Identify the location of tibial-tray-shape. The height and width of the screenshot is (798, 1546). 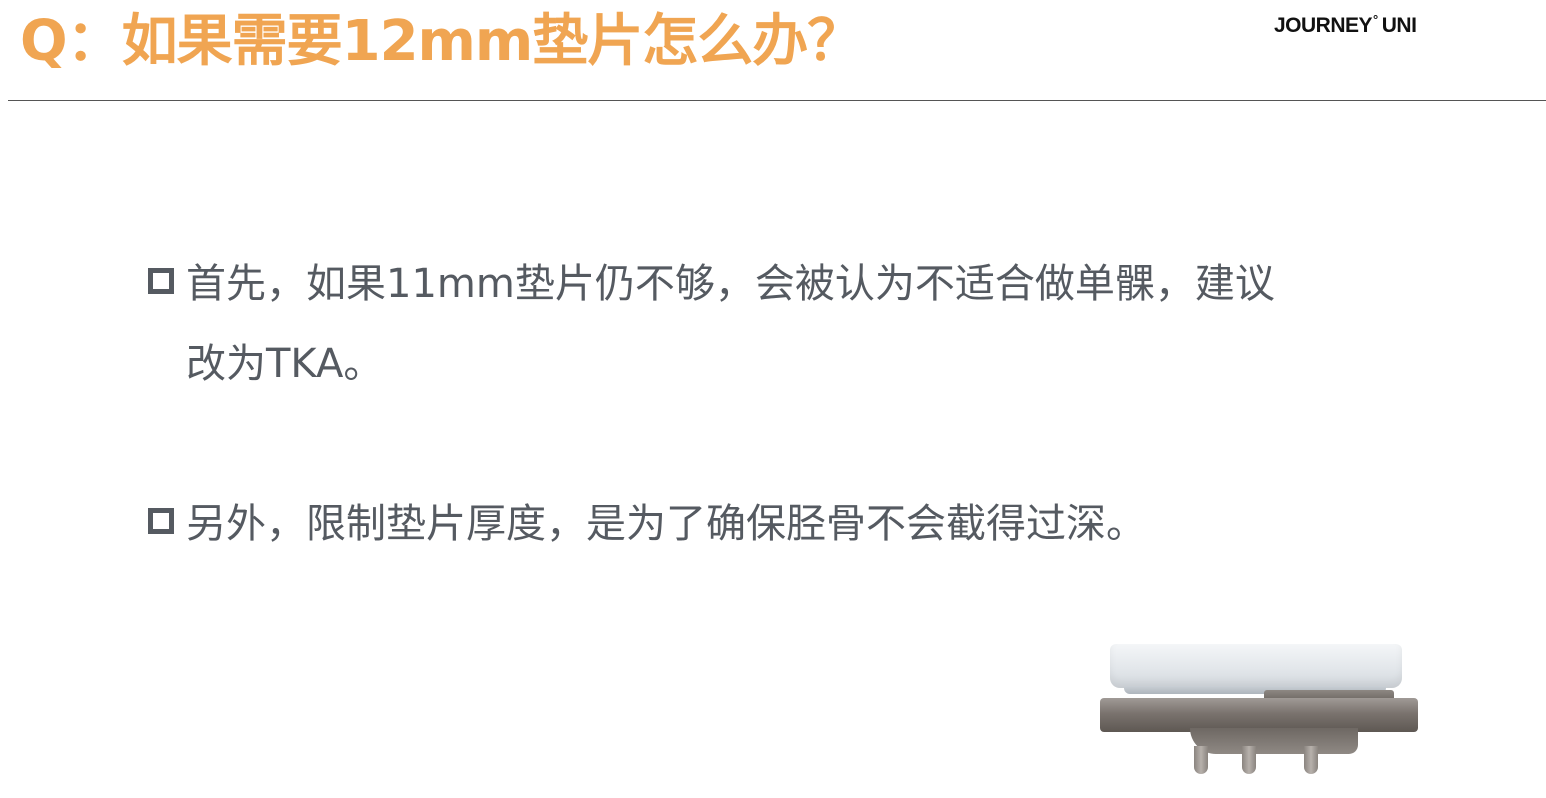
(1259, 715).